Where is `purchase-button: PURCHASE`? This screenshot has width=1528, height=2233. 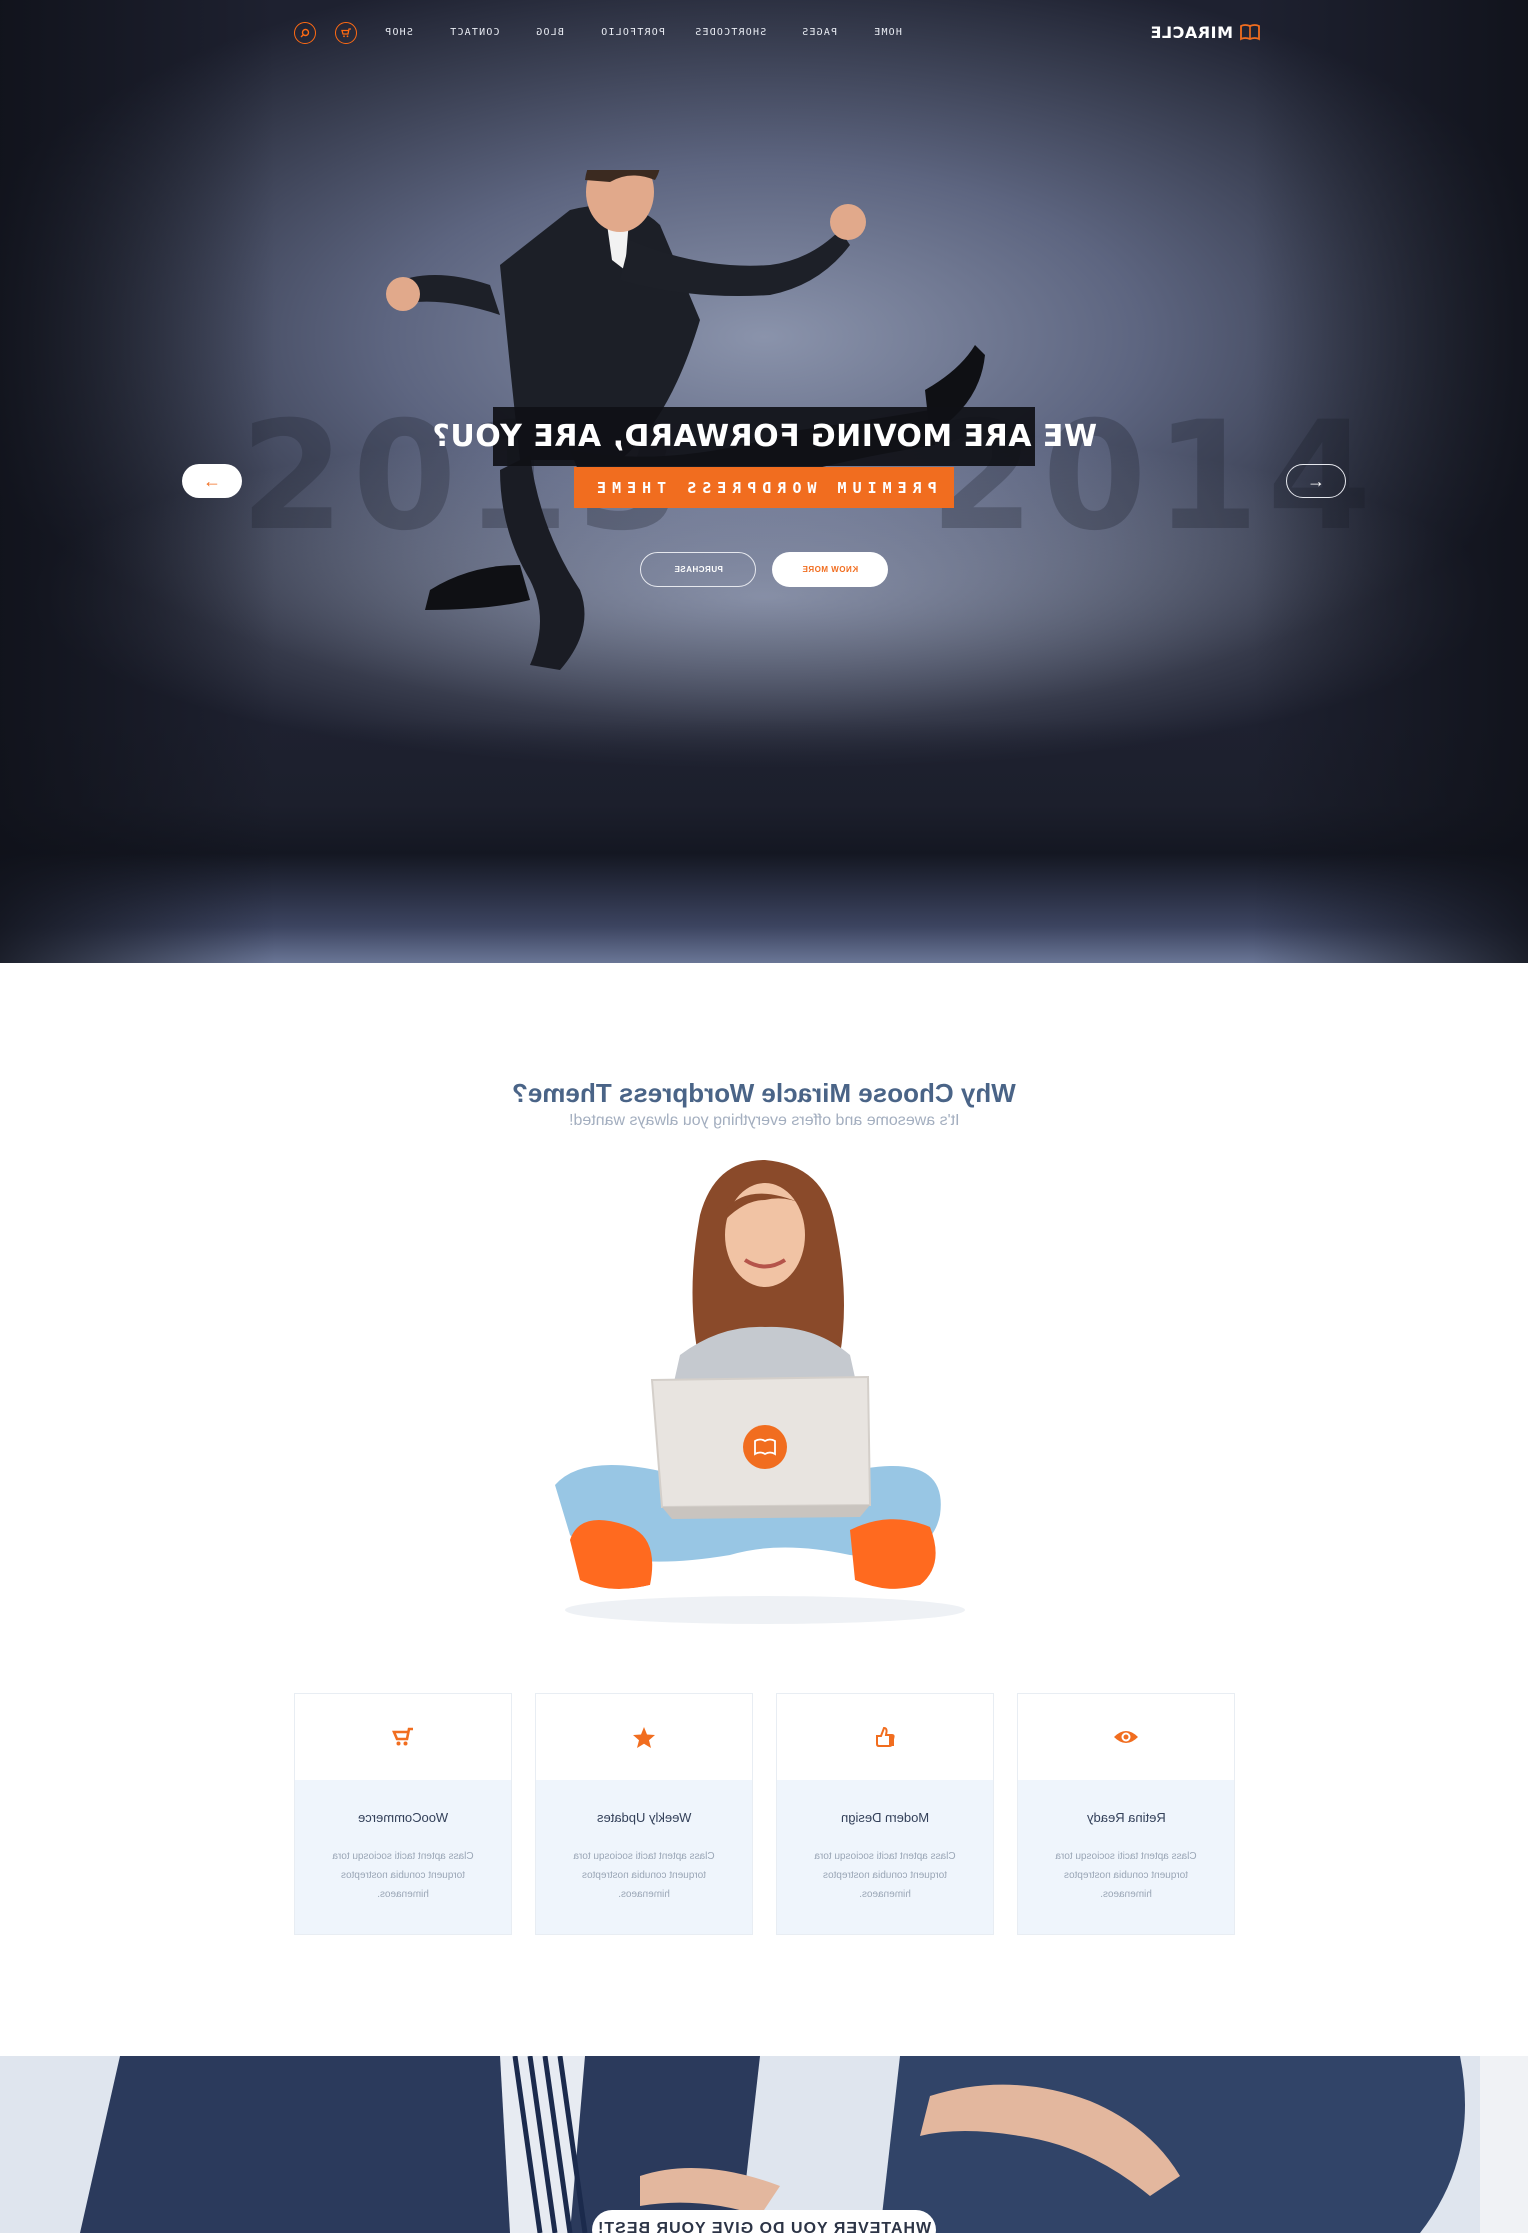 purchase-button: PURCHASE is located at coordinates (698, 569).